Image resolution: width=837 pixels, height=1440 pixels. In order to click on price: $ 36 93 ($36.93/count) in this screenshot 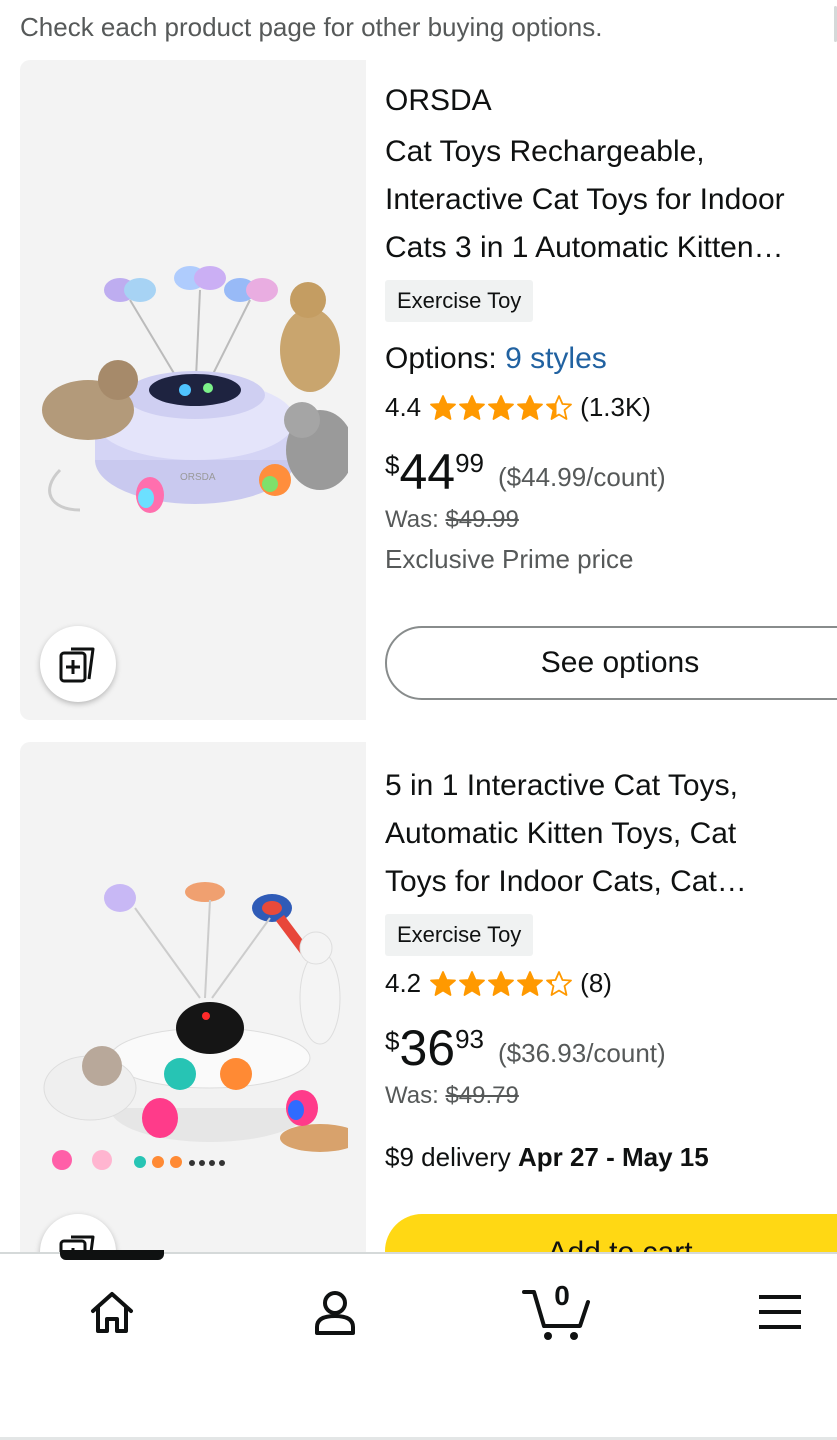, I will do `click(525, 1048)`.